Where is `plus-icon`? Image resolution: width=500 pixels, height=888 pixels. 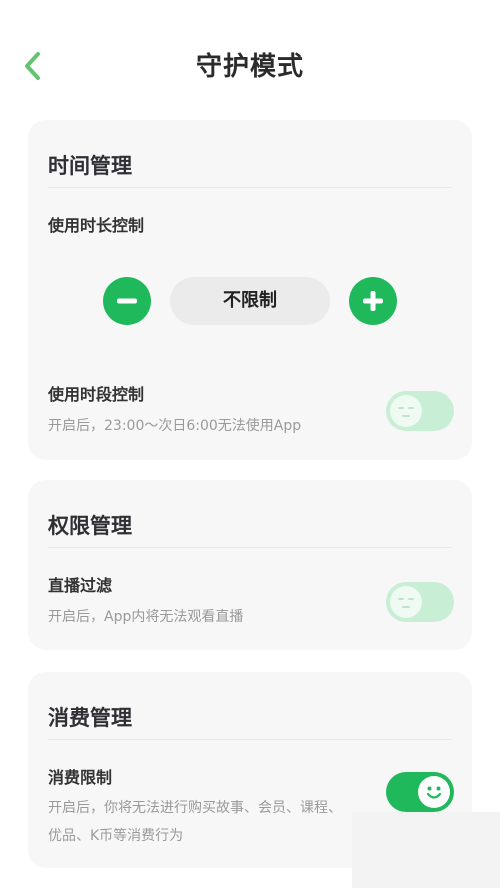 plus-icon is located at coordinates (373, 301).